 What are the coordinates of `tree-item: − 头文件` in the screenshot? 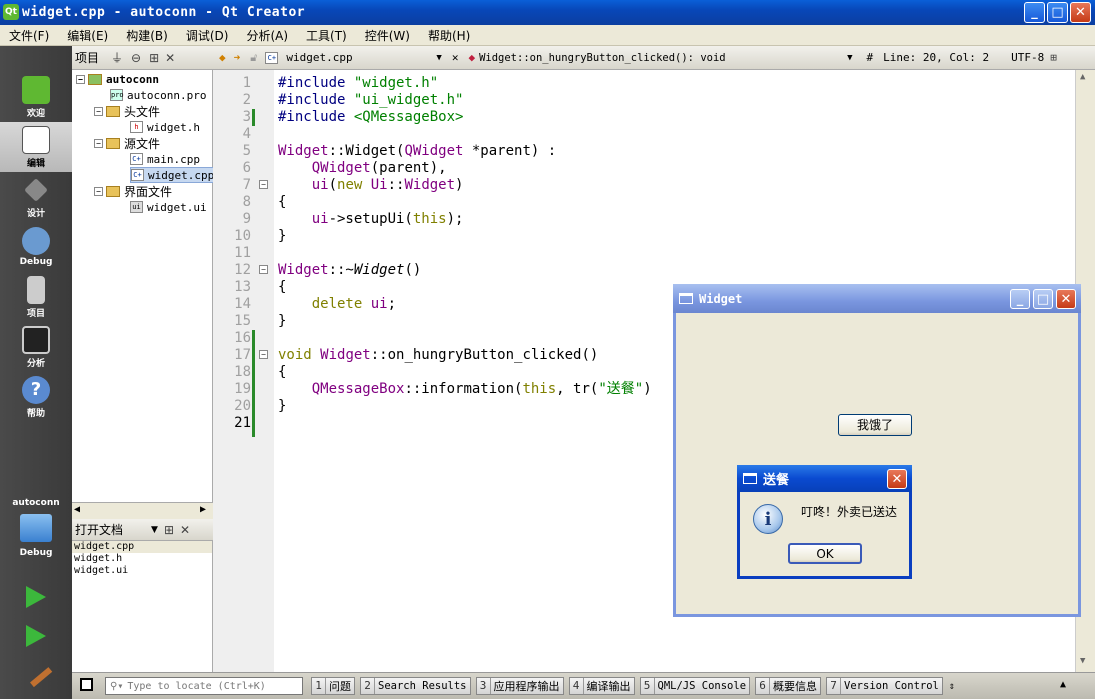 It's located at (127, 111).